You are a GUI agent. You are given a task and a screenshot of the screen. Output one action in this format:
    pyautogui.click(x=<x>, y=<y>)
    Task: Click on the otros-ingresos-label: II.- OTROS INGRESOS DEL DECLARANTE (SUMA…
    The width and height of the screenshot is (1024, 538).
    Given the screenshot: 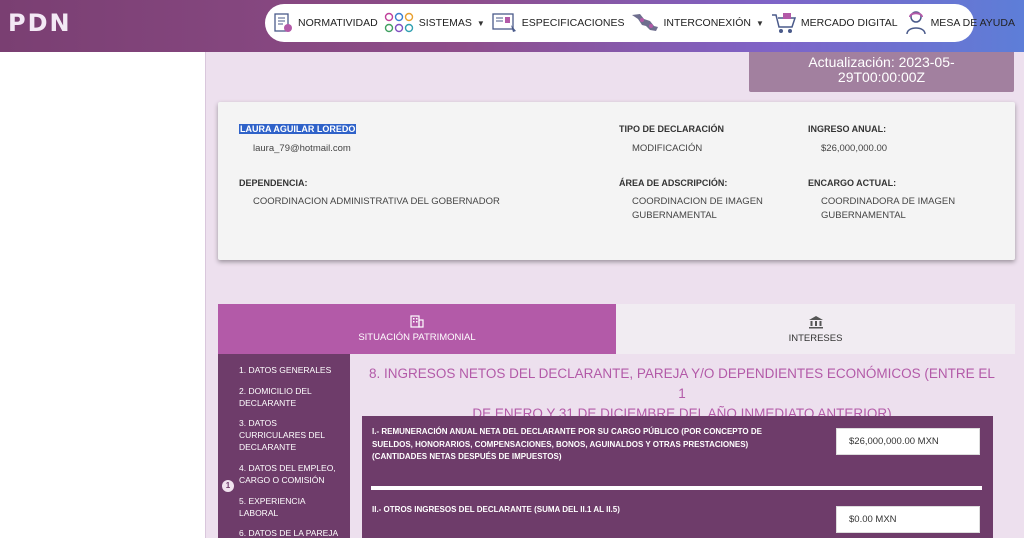 What is the action you would take?
    pyautogui.click(x=496, y=509)
    